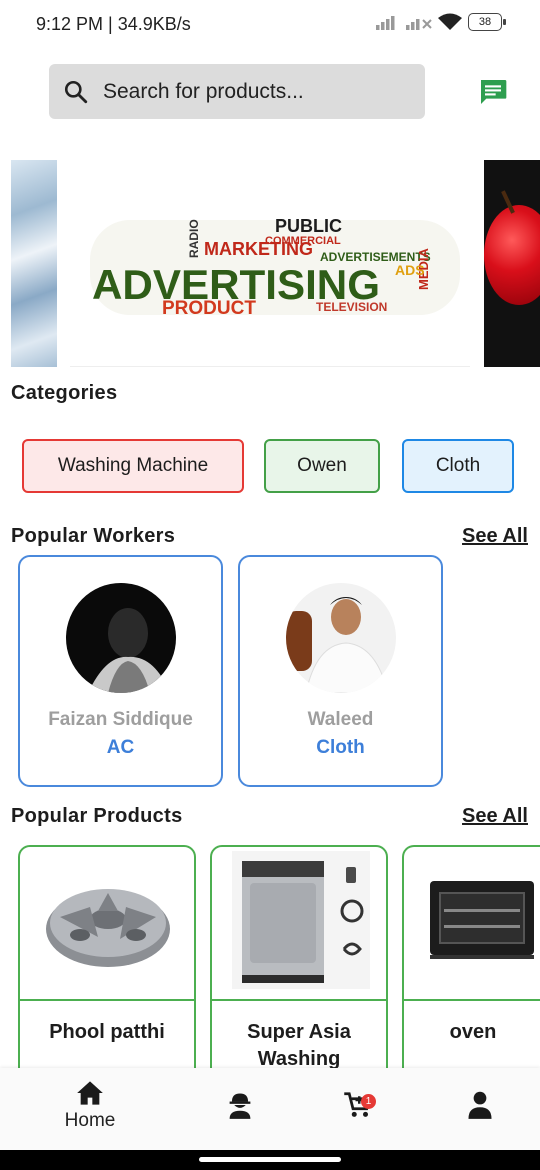 The image size is (540, 1170). Describe the element at coordinates (90, 1093) in the screenshot. I see `home-icon` at that location.